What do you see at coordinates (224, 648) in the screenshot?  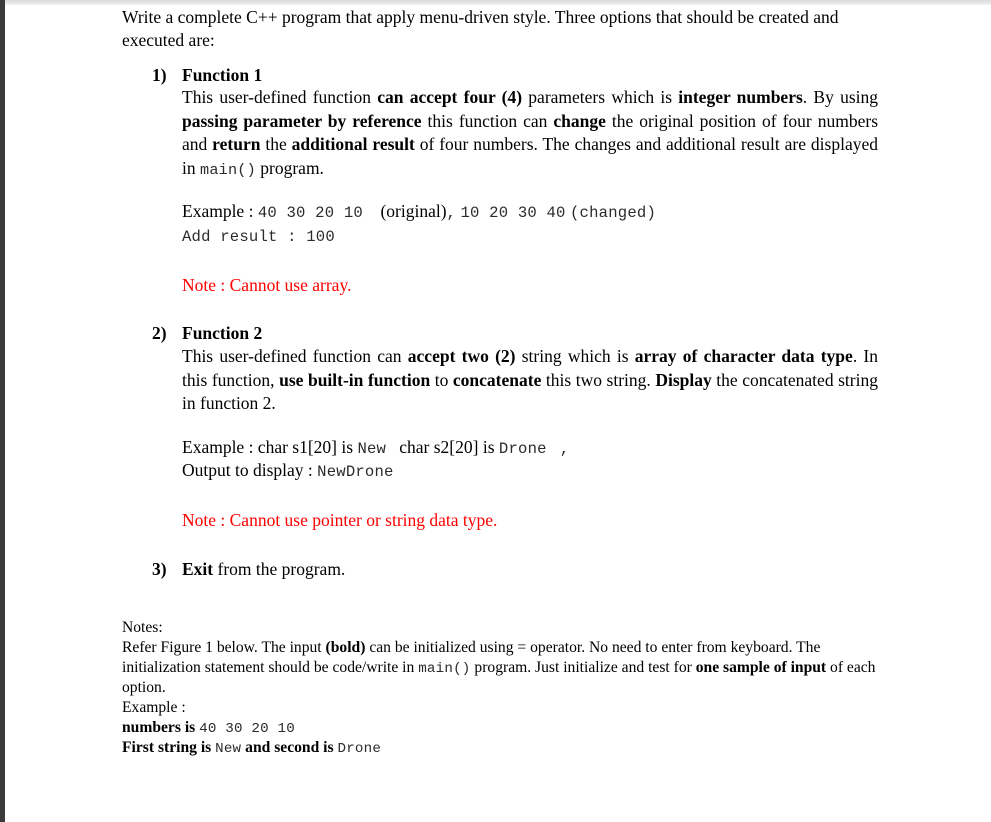 I see `notes-text-1: Refer Figure 1 below. The input` at bounding box center [224, 648].